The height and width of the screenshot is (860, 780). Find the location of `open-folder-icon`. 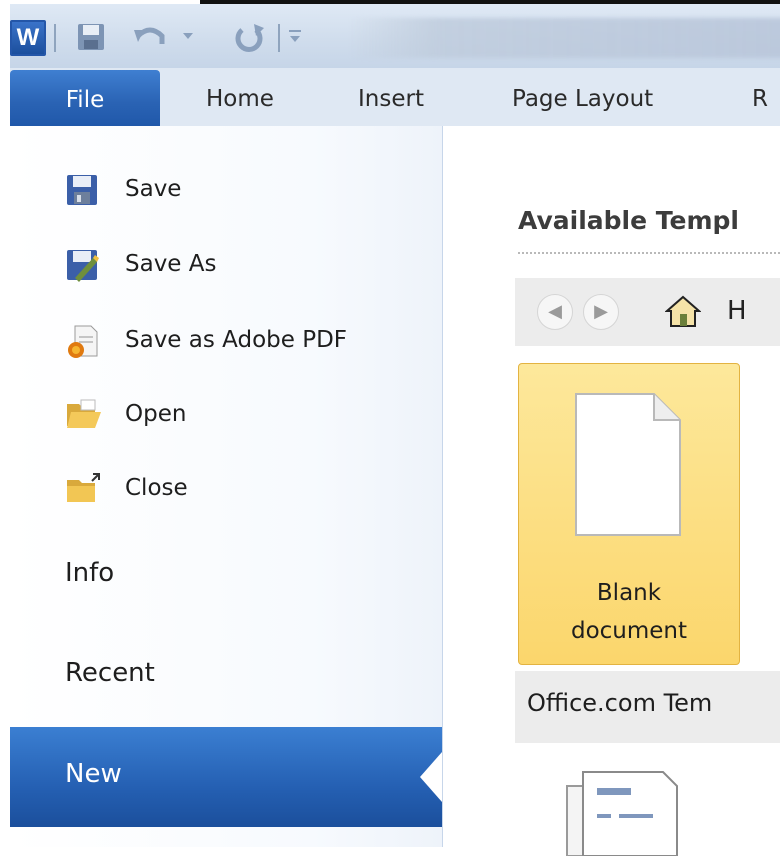

open-folder-icon is located at coordinates (83, 416).